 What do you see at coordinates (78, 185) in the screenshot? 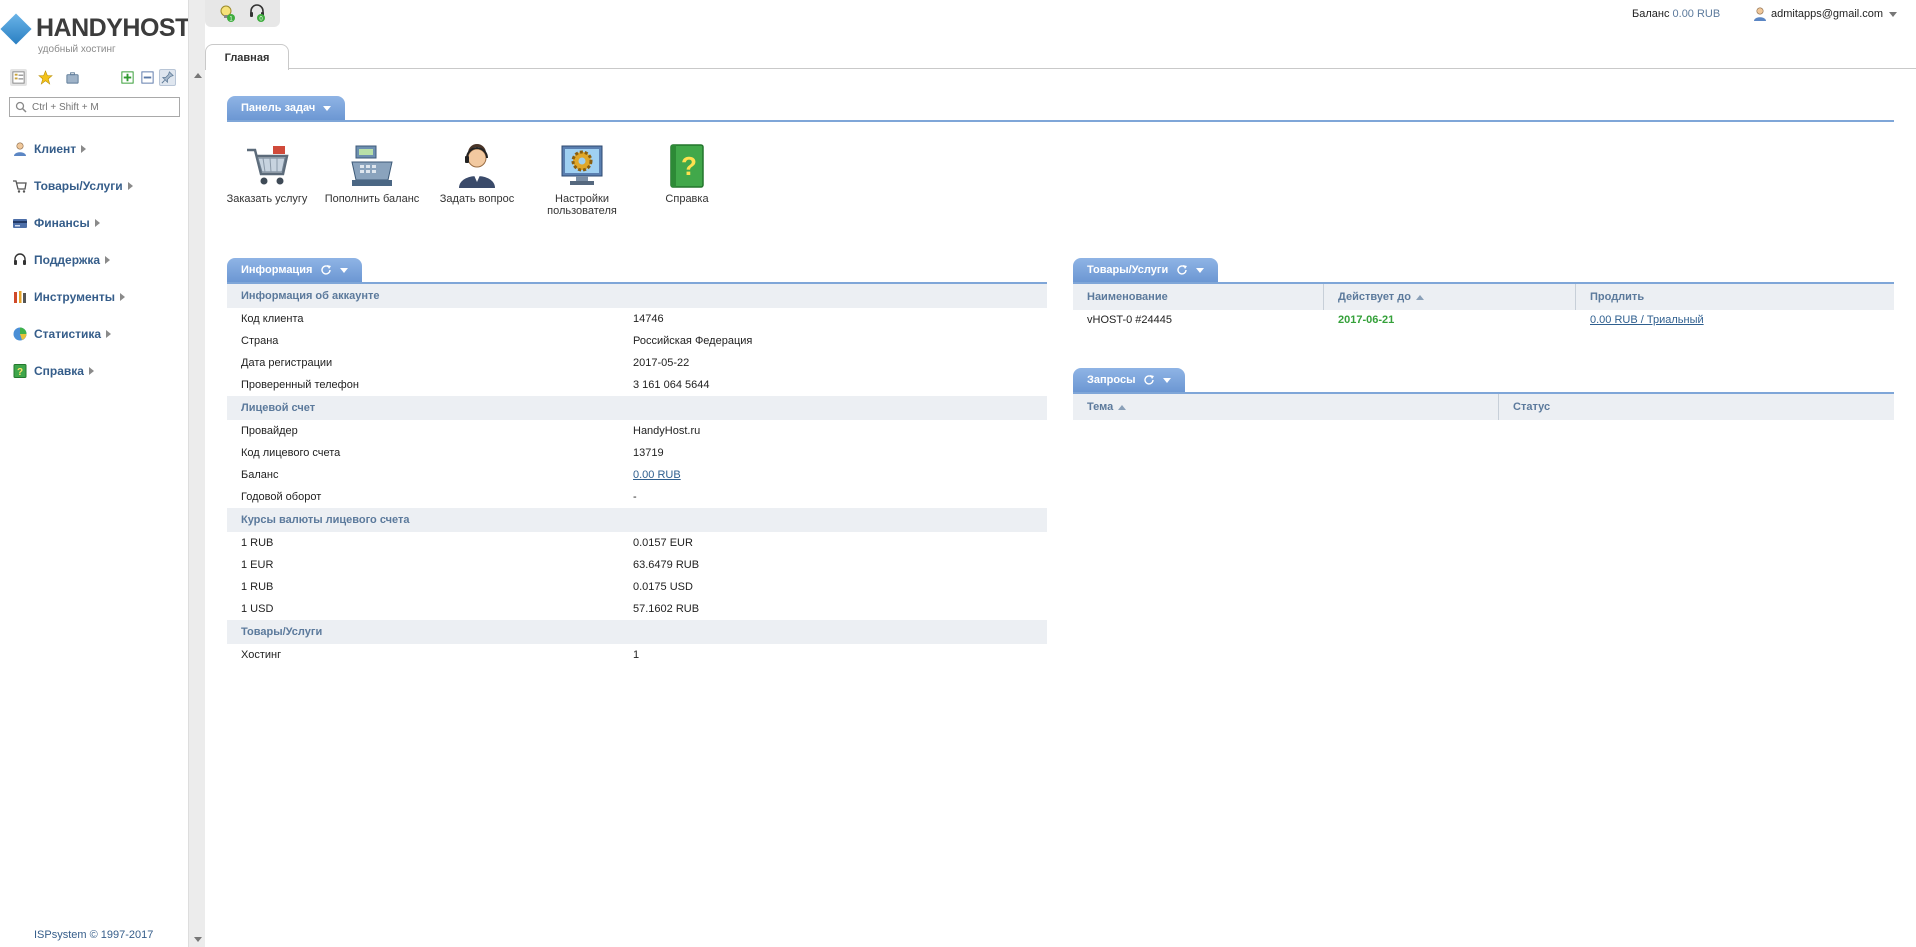
I see `sidebar-item-label: Товары/Услуги` at bounding box center [78, 185].